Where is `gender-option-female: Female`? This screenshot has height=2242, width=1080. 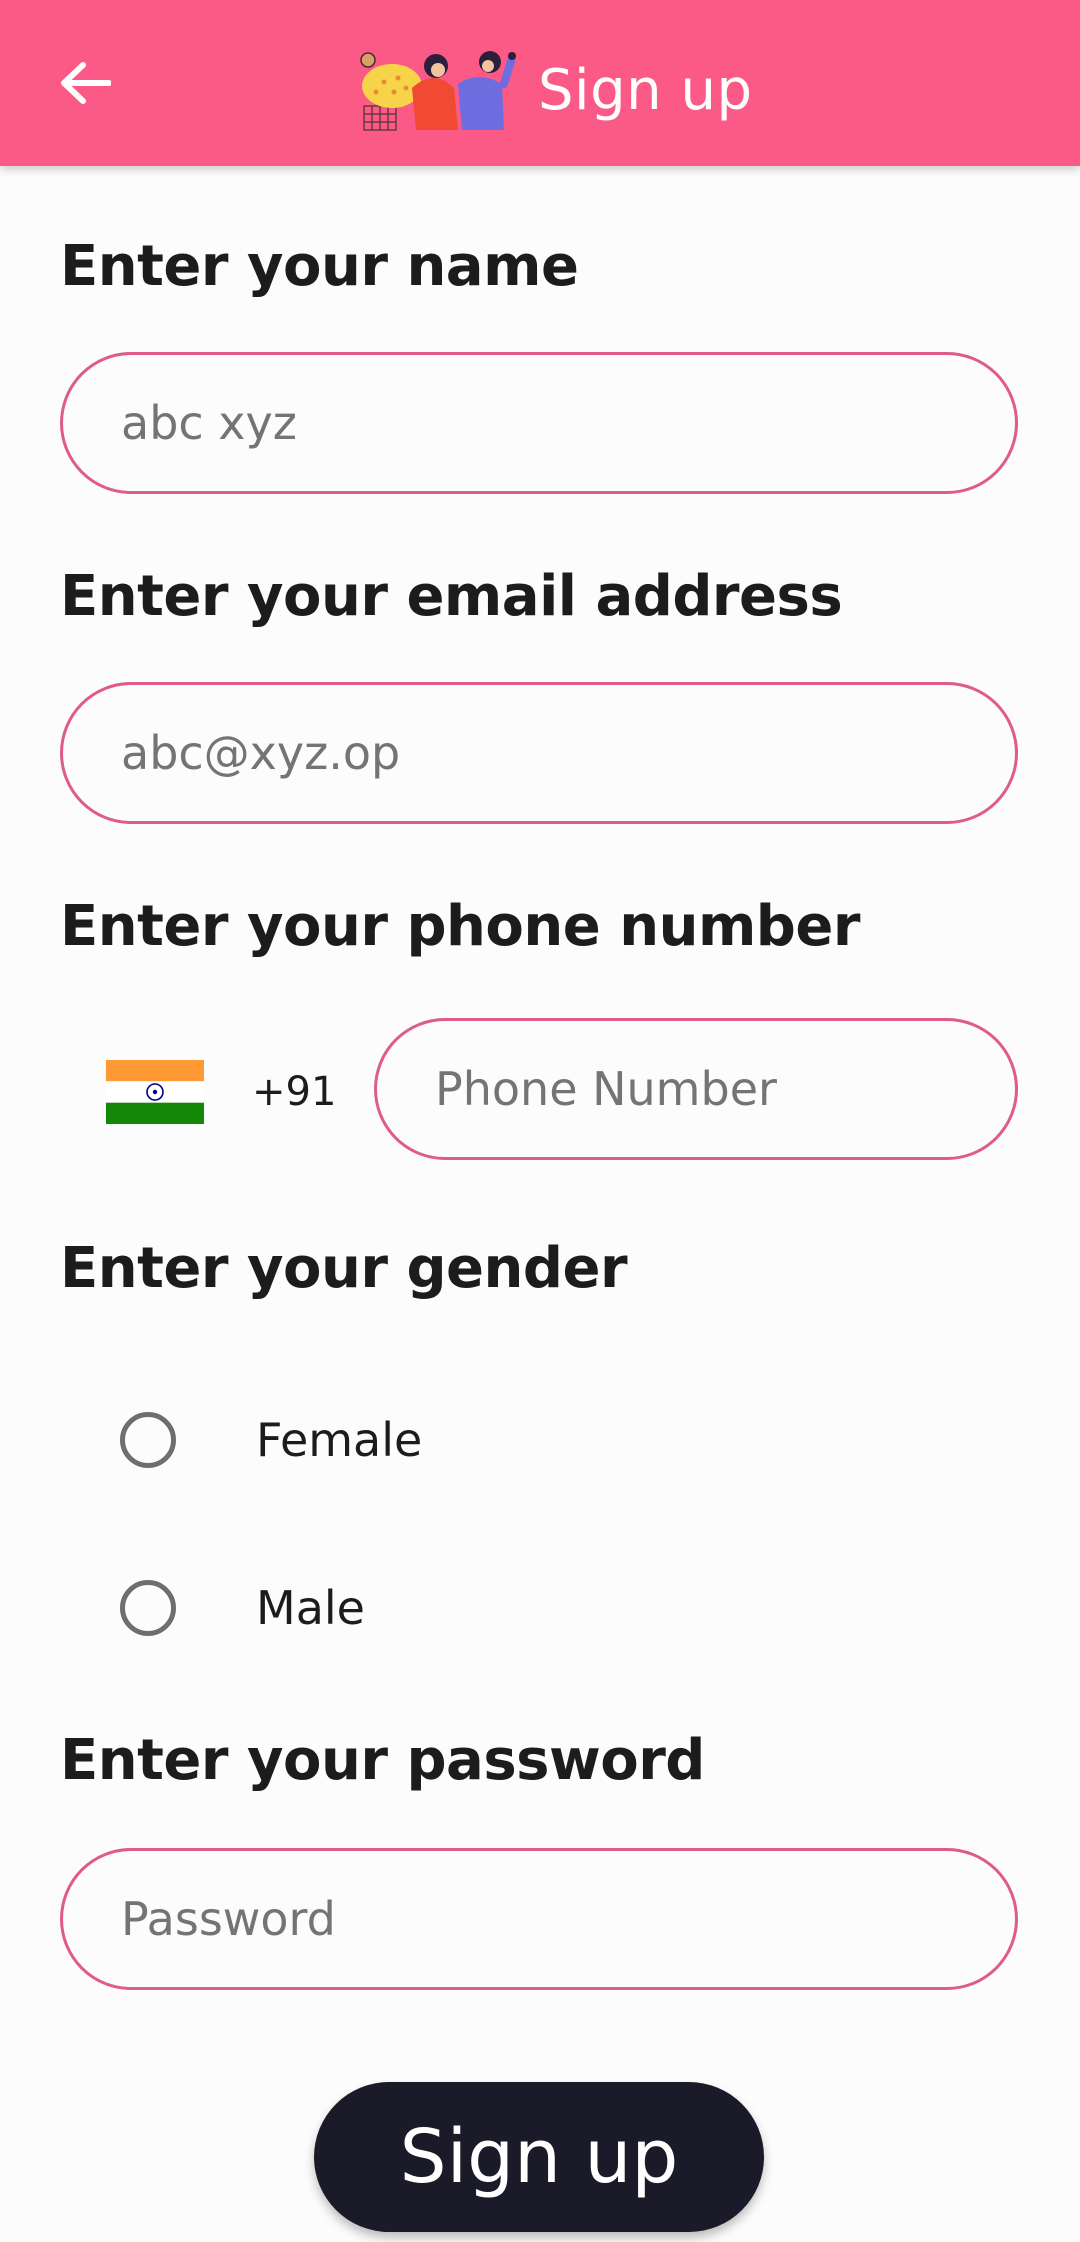 gender-option-female: Female is located at coordinates (271, 1440).